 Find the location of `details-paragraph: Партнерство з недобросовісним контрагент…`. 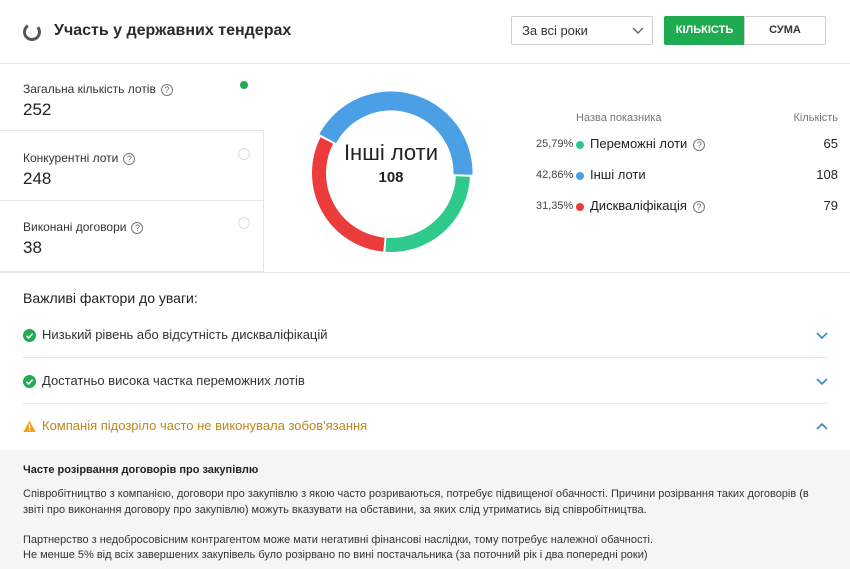

details-paragraph: Партнерство з недобросовісним контрагент… is located at coordinates (338, 540).